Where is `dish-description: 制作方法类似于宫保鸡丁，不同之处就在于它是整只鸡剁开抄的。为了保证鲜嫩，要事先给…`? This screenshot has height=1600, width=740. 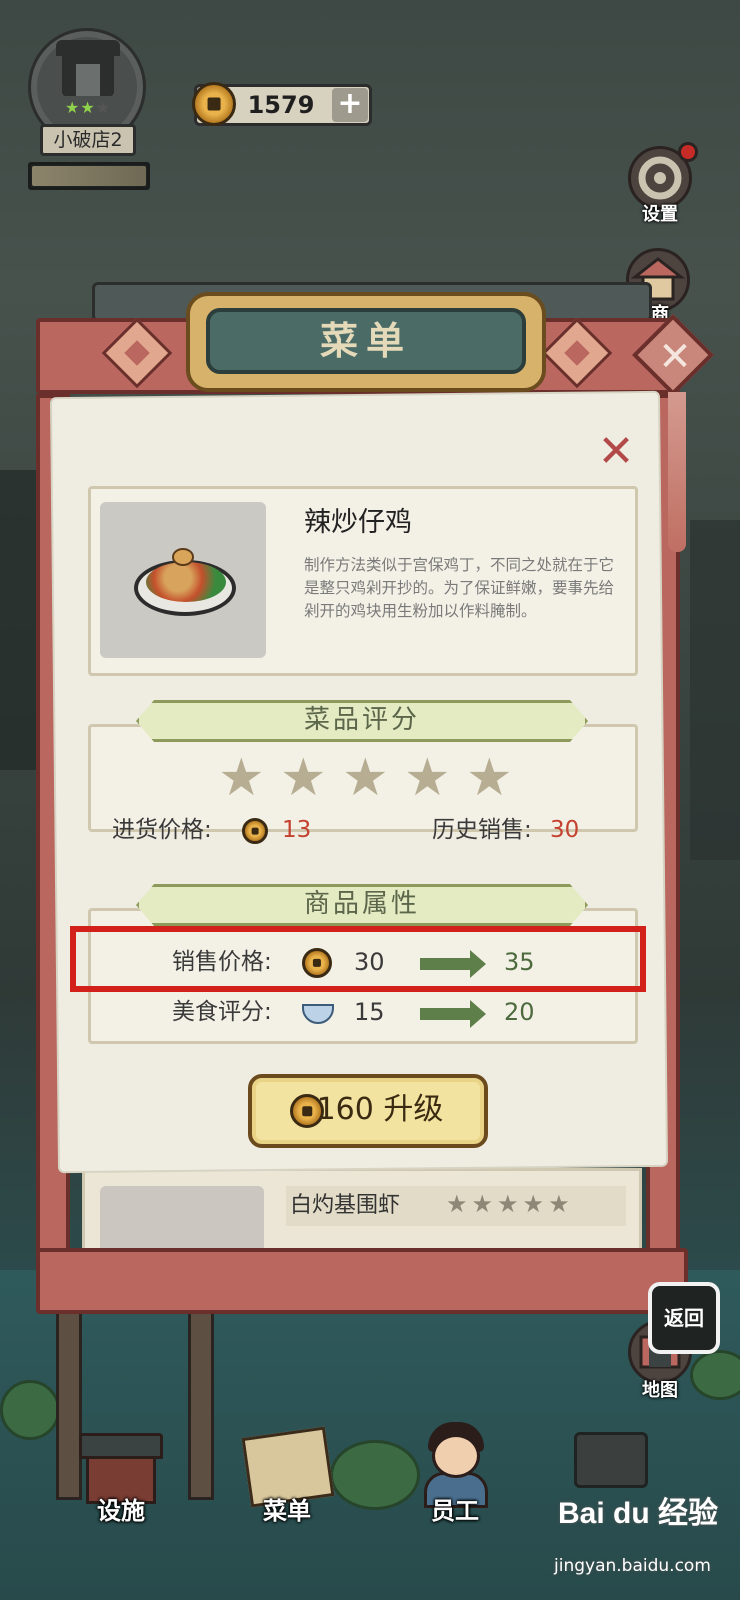 dish-description: 制作方法类似于宫保鸡丁，不同之处就在于它是整只鸡剁开抄的。为了保证鲜嫩，要事先给… is located at coordinates (459, 588).